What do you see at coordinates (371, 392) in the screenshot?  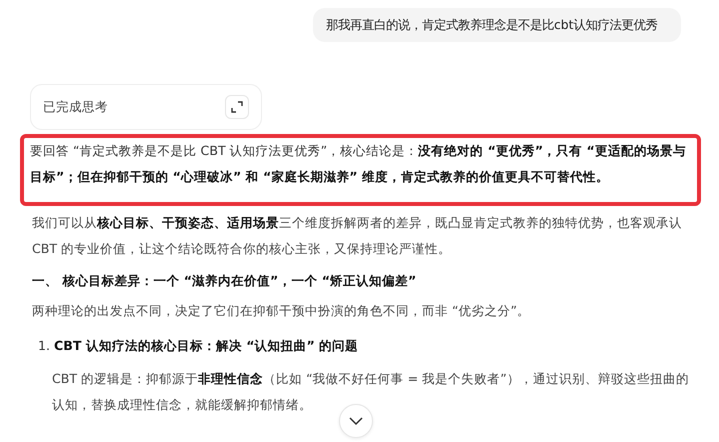 I see `paragraph: CBT 的逻辑是：抑郁源于非理性信念（比如 “我做不好任何事 = 我是个失败者”），通过识别、辩驳这些扭曲的认知，替换成理性信念，就能缓解抑郁情绪。` at bounding box center [371, 392].